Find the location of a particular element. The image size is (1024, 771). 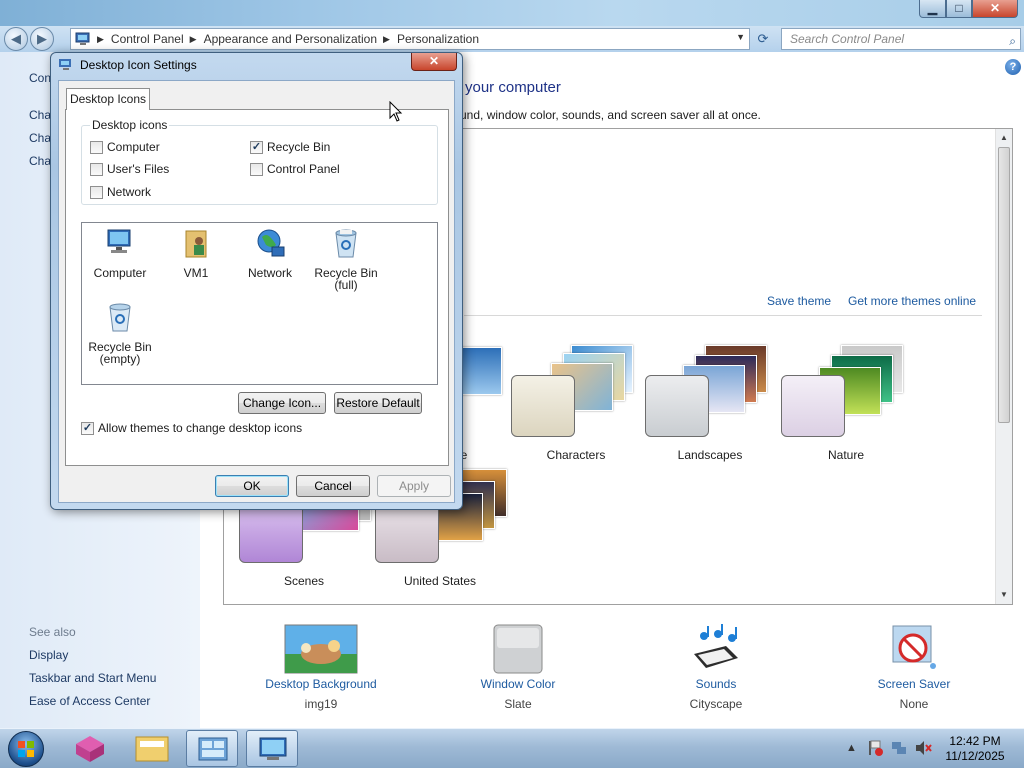

window-color-value: Slate is located at coordinates (518, 704).